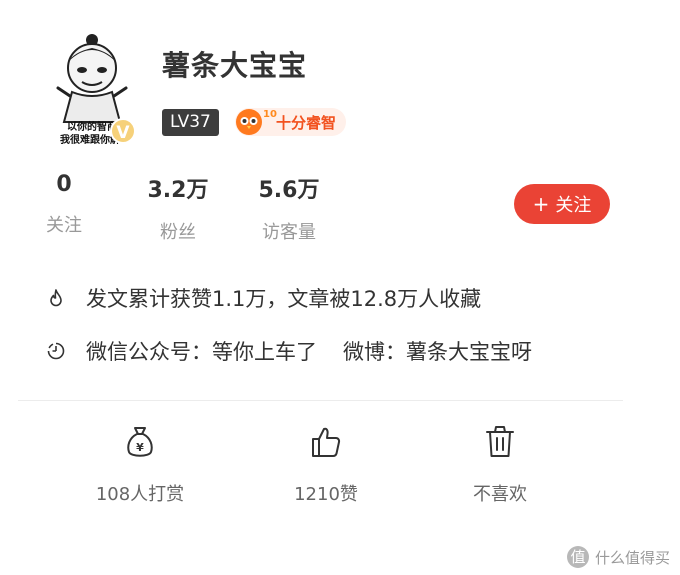 The width and height of the screenshot is (680, 575). I want to click on social-info: 微信公众号：等你上车了 微博：薯条大宝宝呀, so click(289, 351).